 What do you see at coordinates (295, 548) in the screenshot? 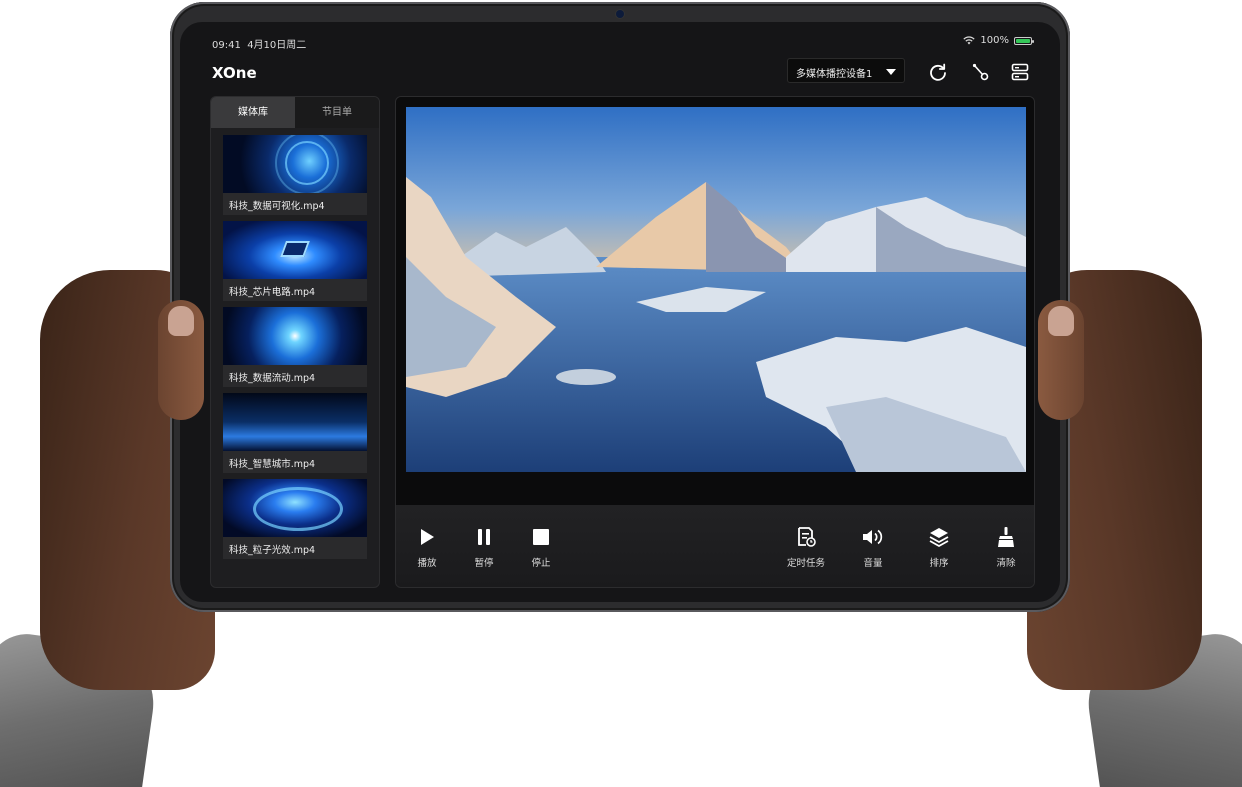
I see `media-item-label: 科技_粒子光效.mp4` at bounding box center [295, 548].